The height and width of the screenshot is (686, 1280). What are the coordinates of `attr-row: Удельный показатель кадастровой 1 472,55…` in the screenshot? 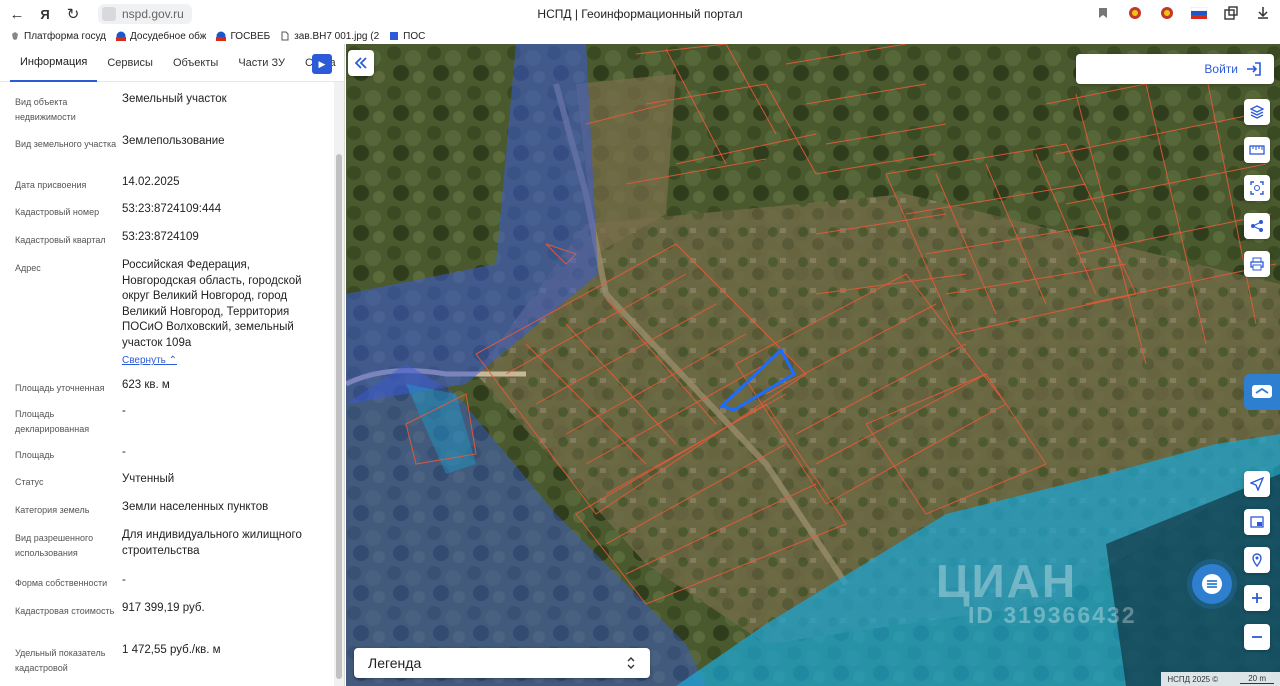 It's located at (118, 658).